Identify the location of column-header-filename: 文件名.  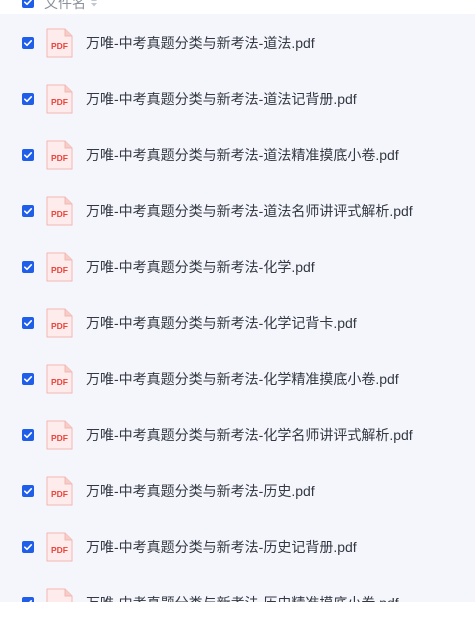
(65, 5).